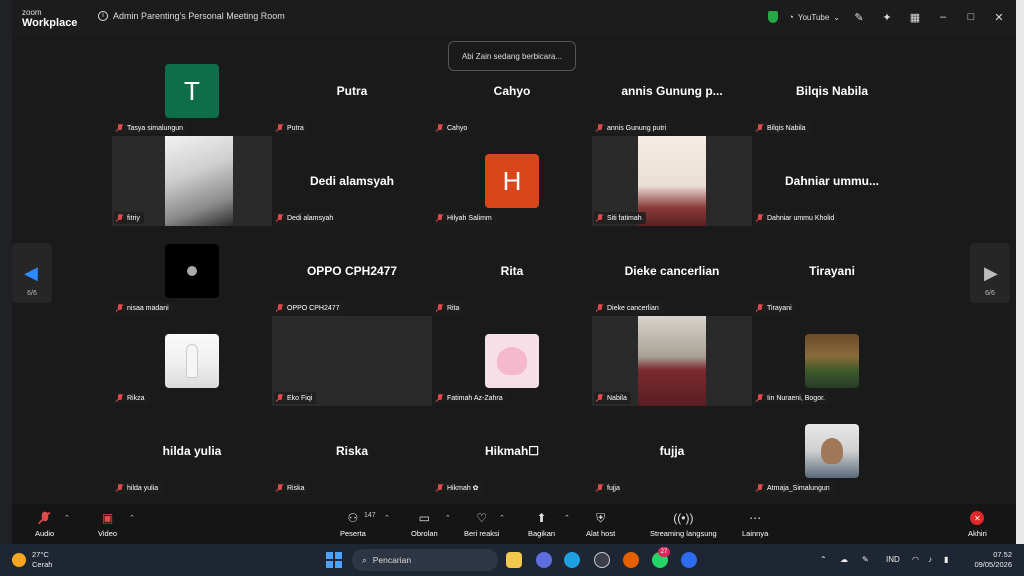 The width and height of the screenshot is (1024, 576). Describe the element at coordinates (352, 271) in the screenshot. I see `participant-tile: OPPO CPH2477 OPPO CPH2477` at that location.